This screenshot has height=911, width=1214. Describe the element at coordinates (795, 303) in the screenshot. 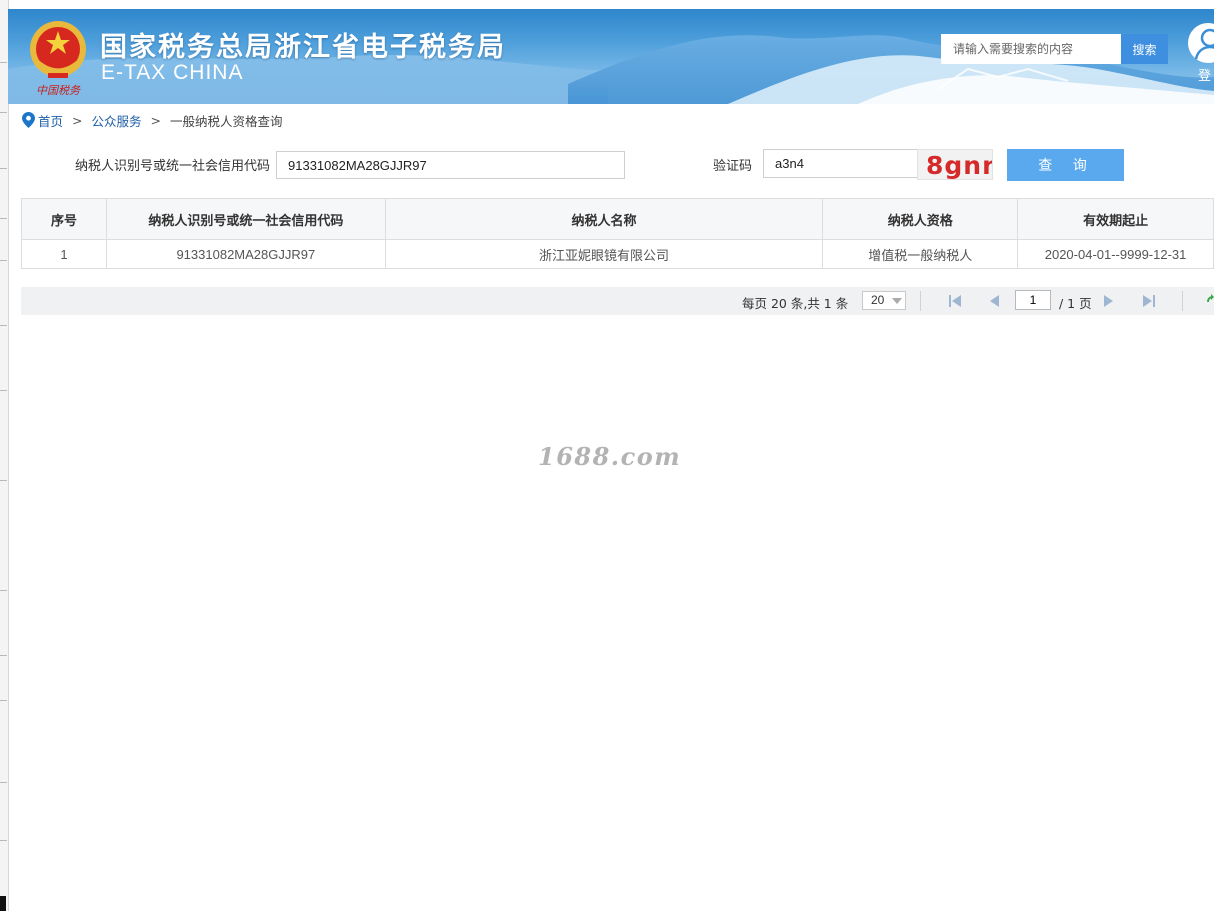

I see `pagination-summary: 每页 20 条,共 1 条` at that location.